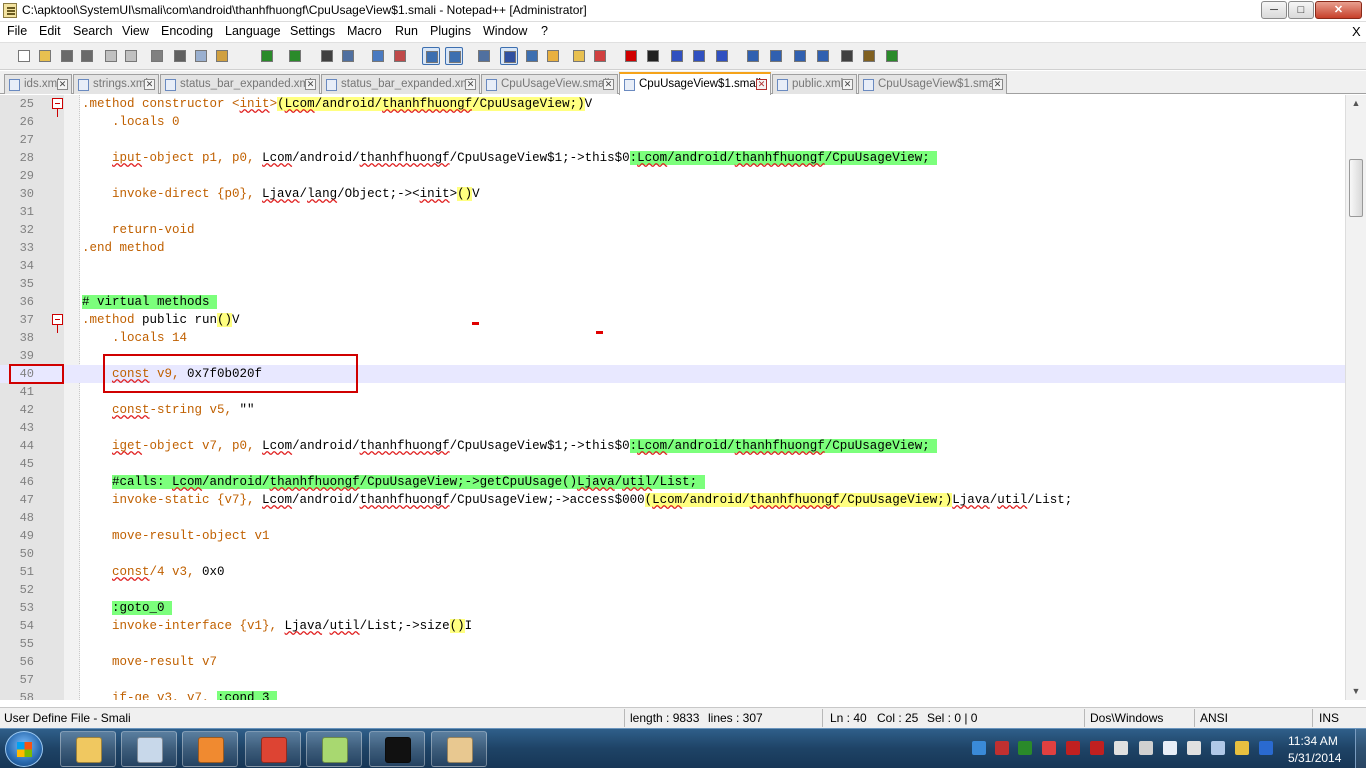 This screenshot has width=1366, height=768. I want to click on dropbox-icon, so click(979, 748).